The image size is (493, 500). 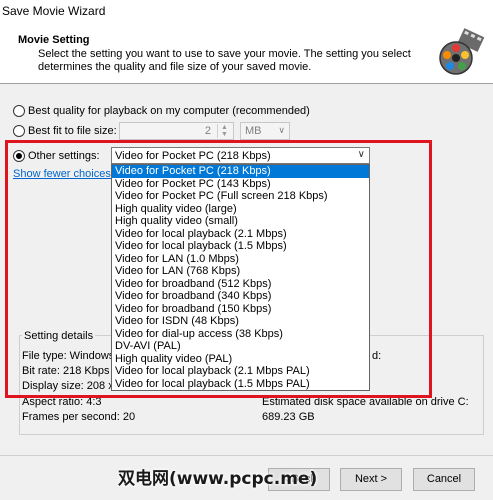 I want to click on dropdown-option: Video for dial-up access (38 Kbps), so click(x=240, y=334).